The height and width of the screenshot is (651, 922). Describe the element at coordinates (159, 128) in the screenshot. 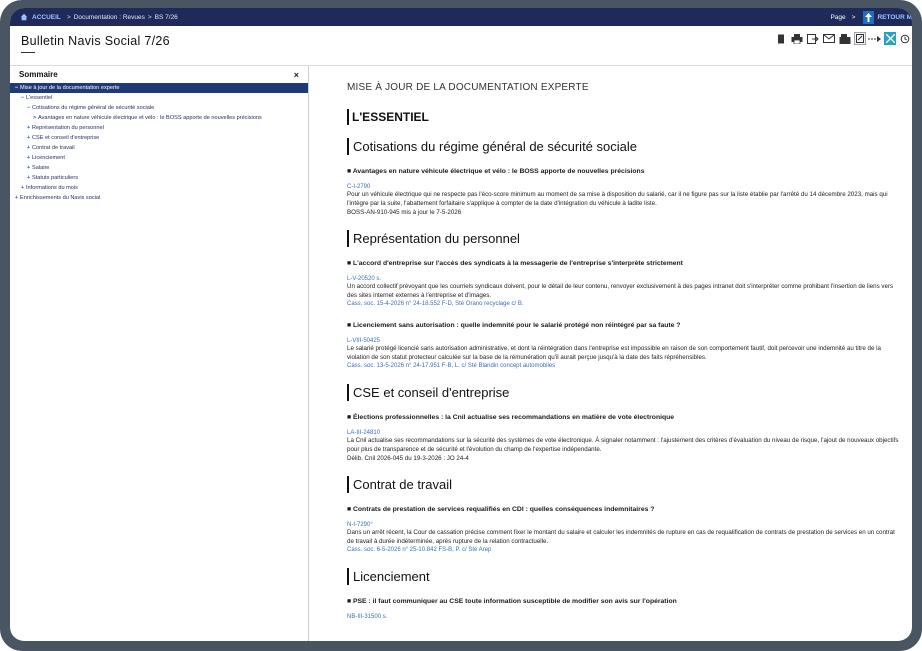

I see `tree-item: + Représentation du personnel` at that location.